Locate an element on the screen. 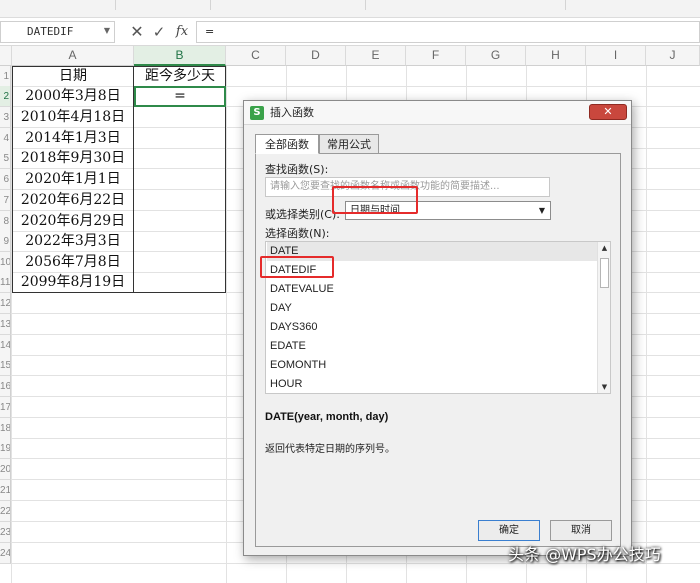 The image size is (700, 583). scroll-down-icon: ▼ is located at coordinates (604, 387).